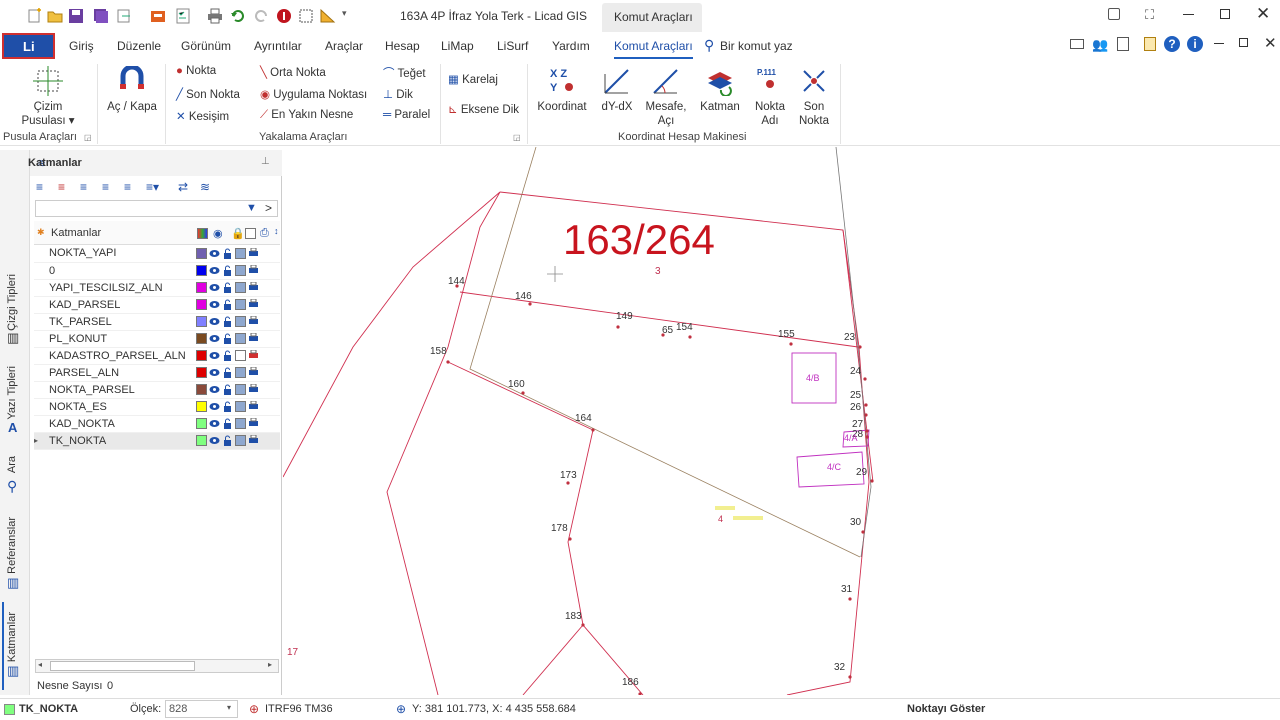  Describe the element at coordinates (1219, 43) in the screenshot. I see `doc-minimize-icon` at that location.